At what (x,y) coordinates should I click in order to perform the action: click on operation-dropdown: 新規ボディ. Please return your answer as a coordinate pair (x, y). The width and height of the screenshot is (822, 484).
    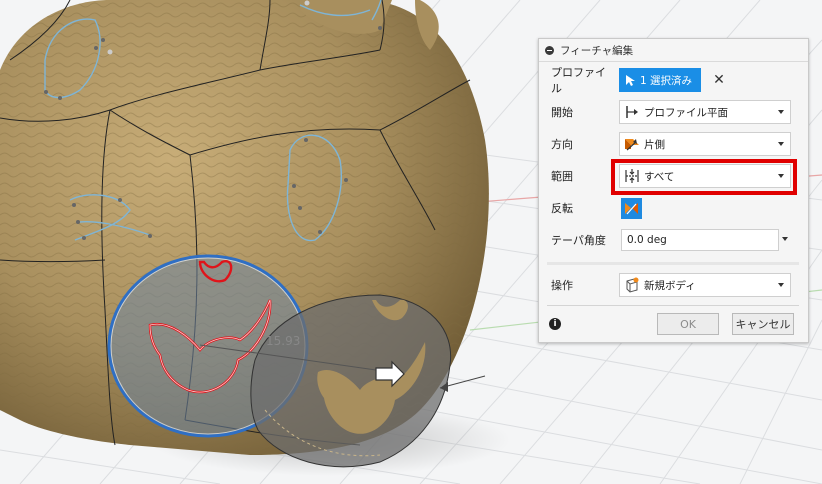
    Looking at the image, I should click on (705, 285).